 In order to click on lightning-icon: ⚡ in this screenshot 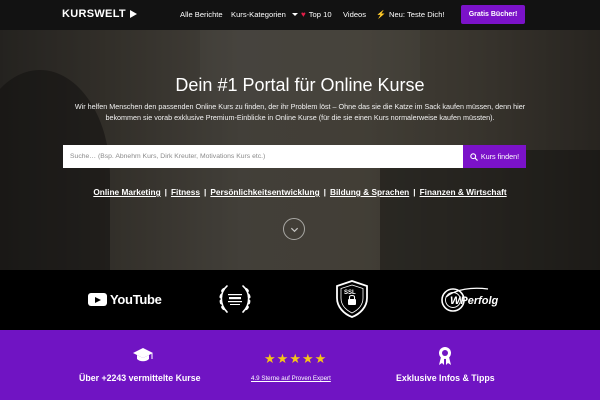, I will do `click(381, 14)`.